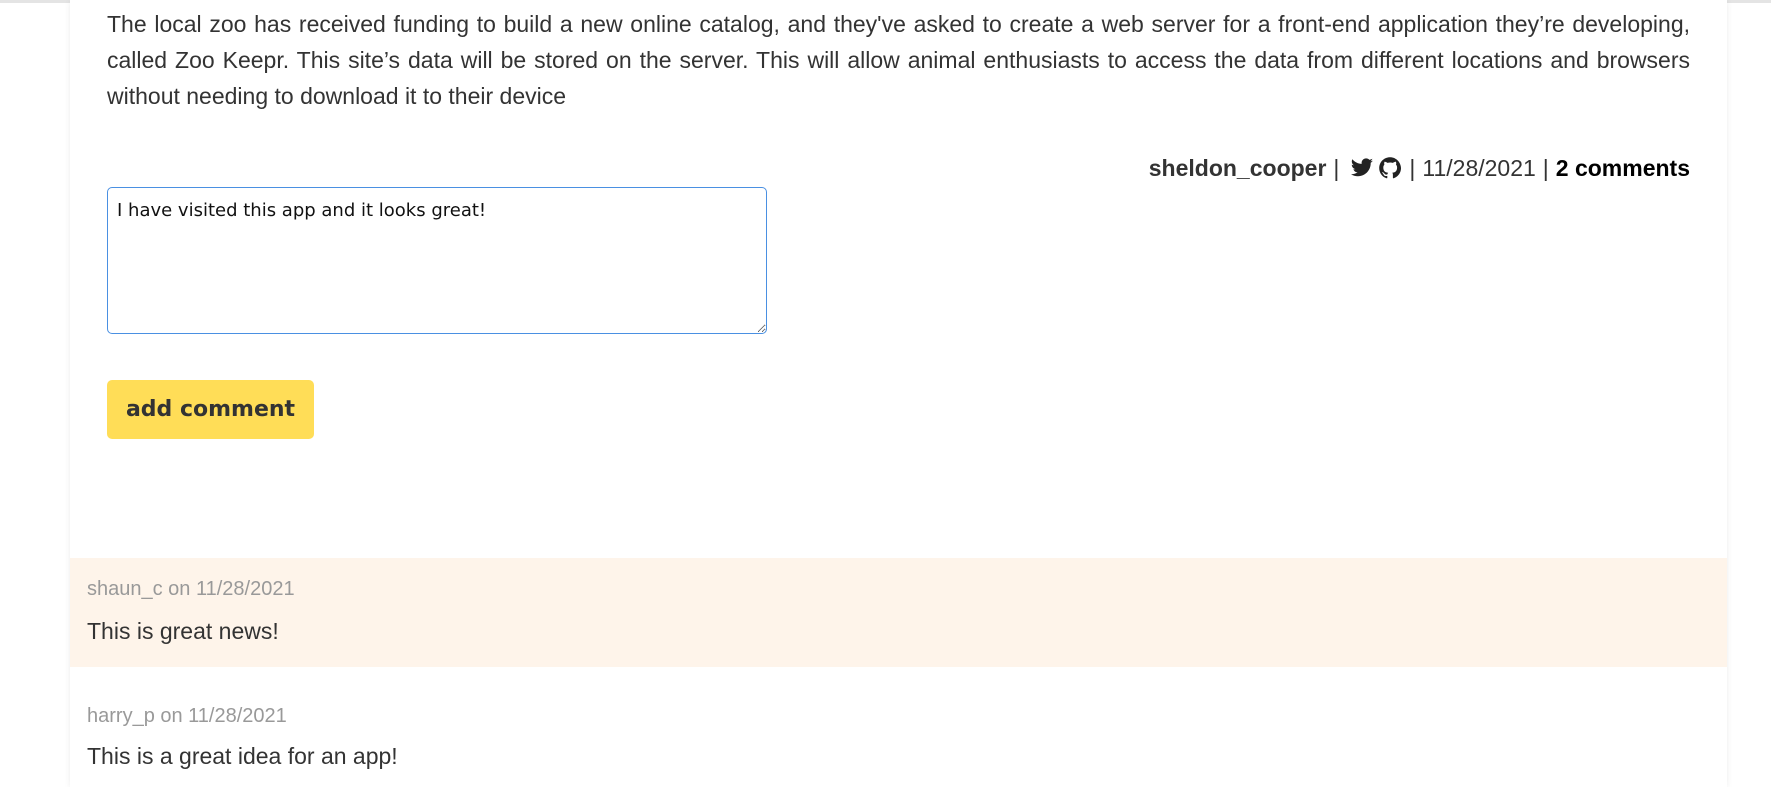 This screenshot has width=1771, height=787. I want to click on comment-text: This is a great idea for an app!, so click(242, 756).